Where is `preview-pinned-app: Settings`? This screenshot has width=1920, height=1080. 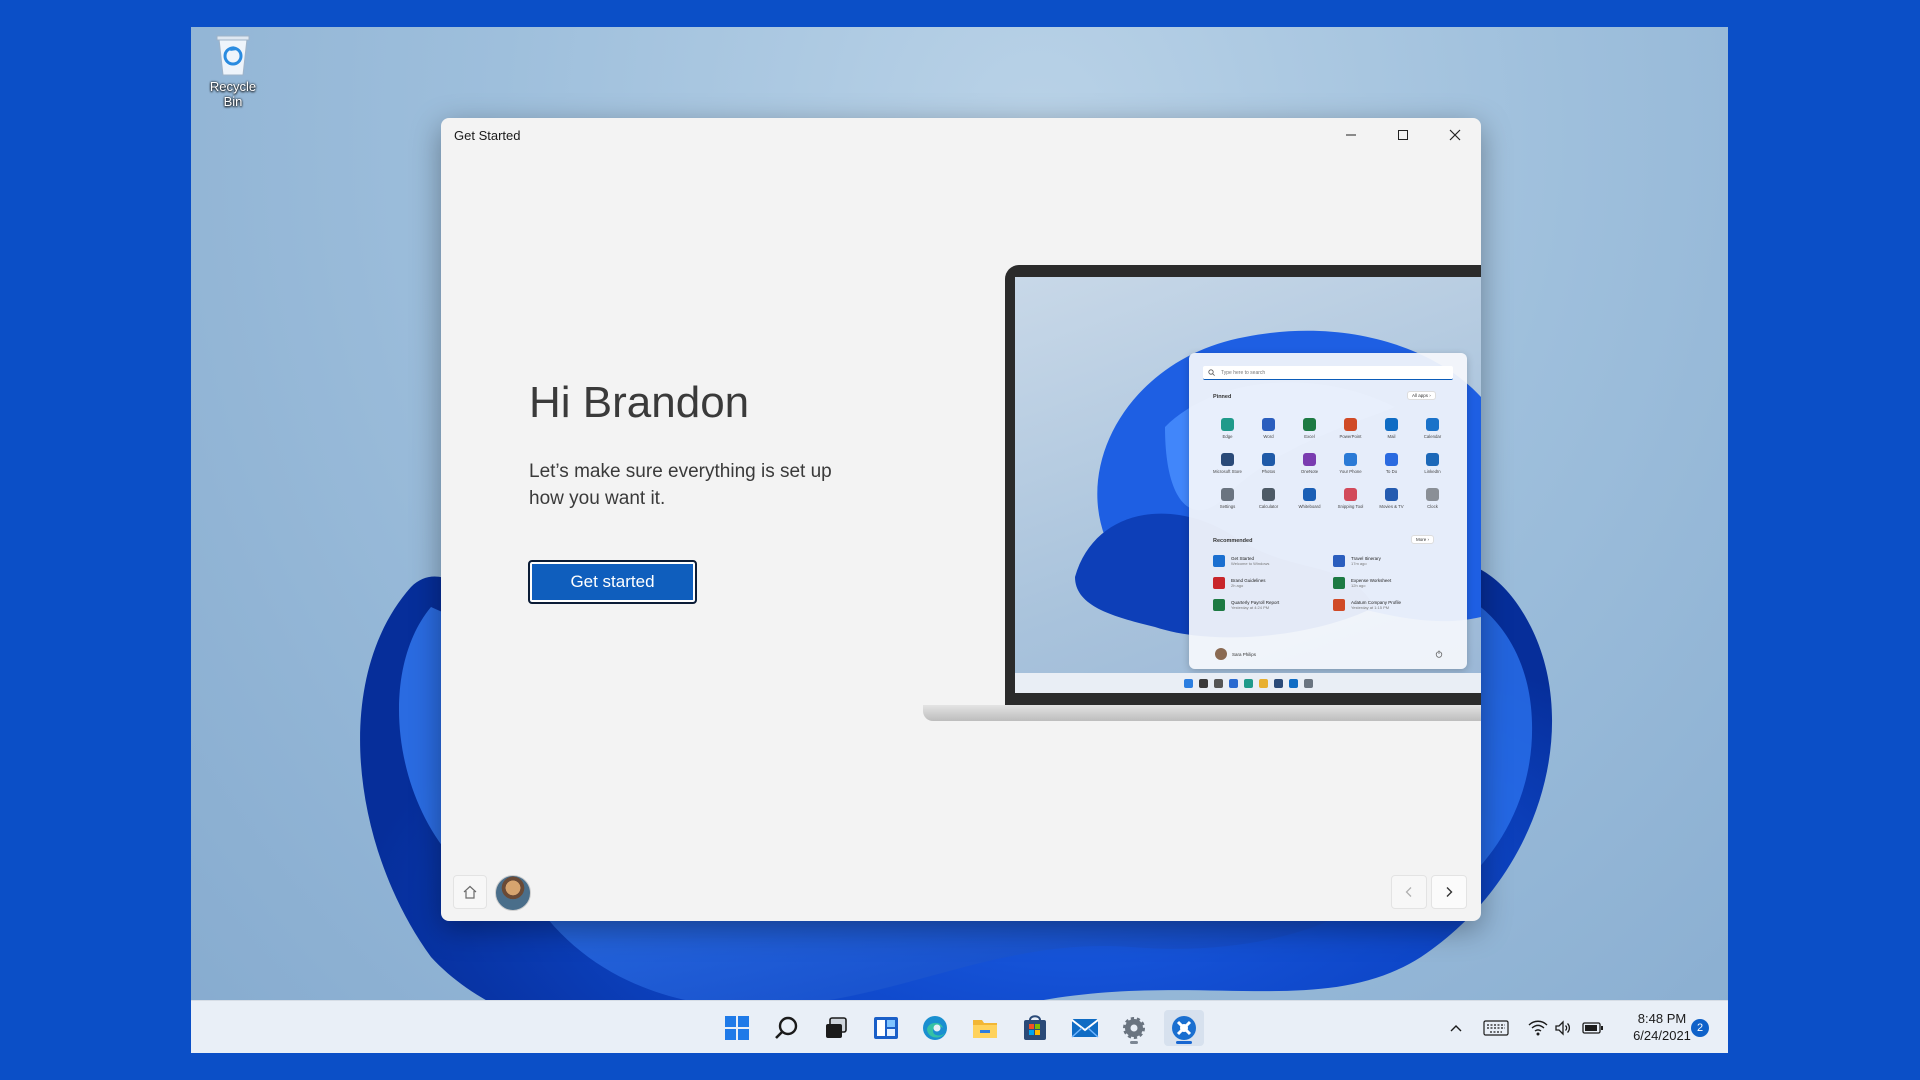
preview-pinned-app: Settings is located at coordinates (1227, 498).